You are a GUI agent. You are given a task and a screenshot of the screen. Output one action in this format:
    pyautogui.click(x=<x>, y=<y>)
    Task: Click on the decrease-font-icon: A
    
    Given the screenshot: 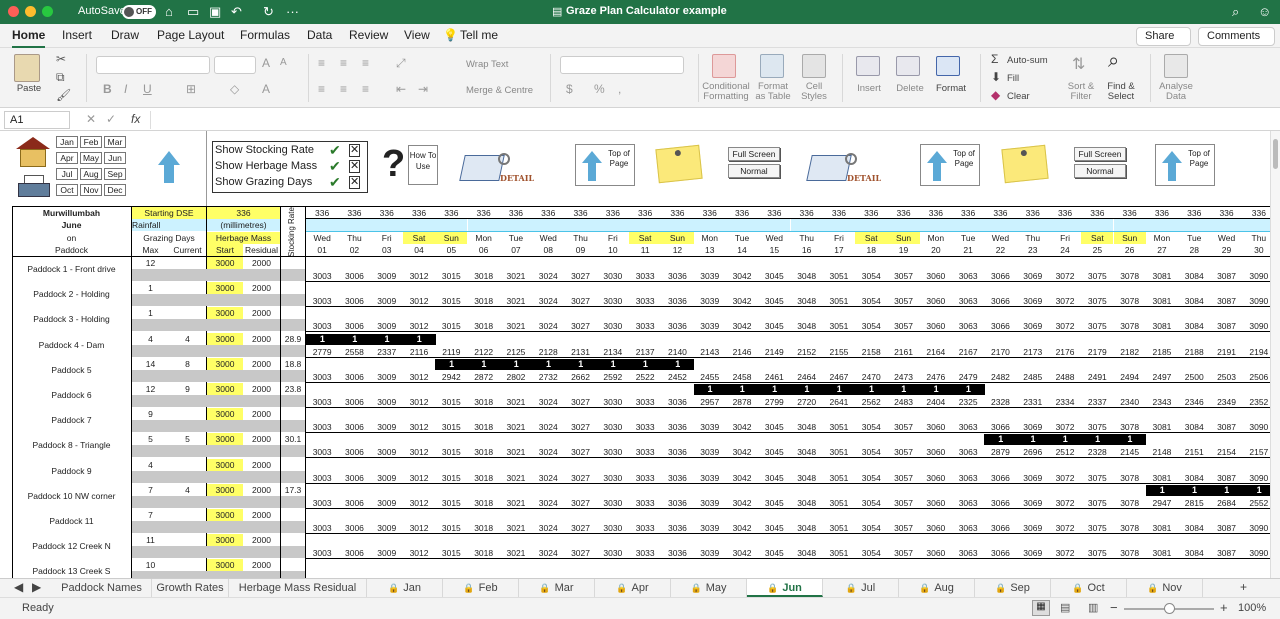 What is the action you would take?
    pyautogui.click(x=283, y=62)
    